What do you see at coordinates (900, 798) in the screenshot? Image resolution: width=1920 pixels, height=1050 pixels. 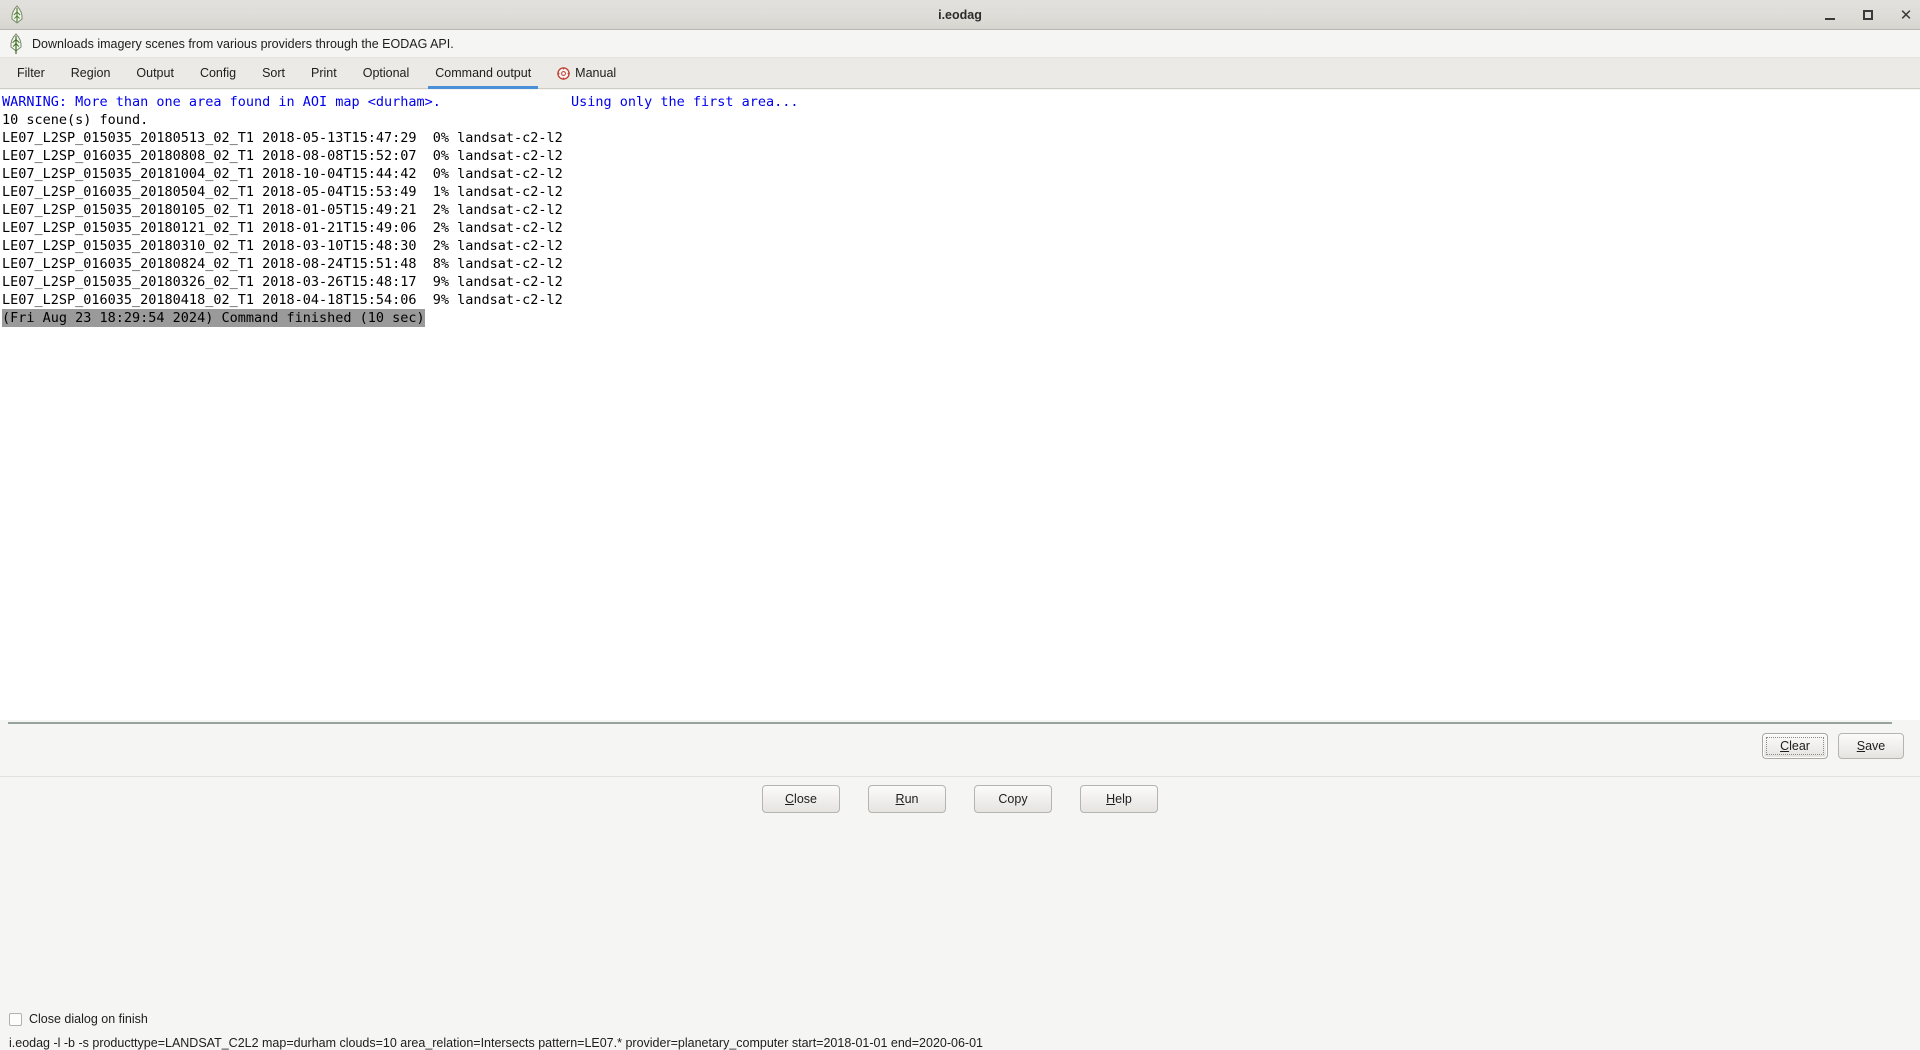 I see `run-mnemonic: R` at bounding box center [900, 798].